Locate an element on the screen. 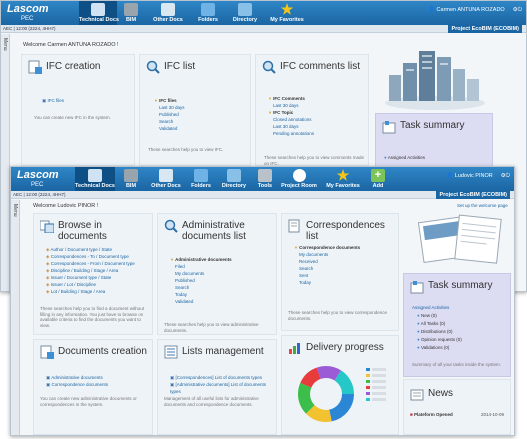 This screenshot has width=527, height=439. browse-item: Correspondences - From / Document type is located at coordinates (90, 263).